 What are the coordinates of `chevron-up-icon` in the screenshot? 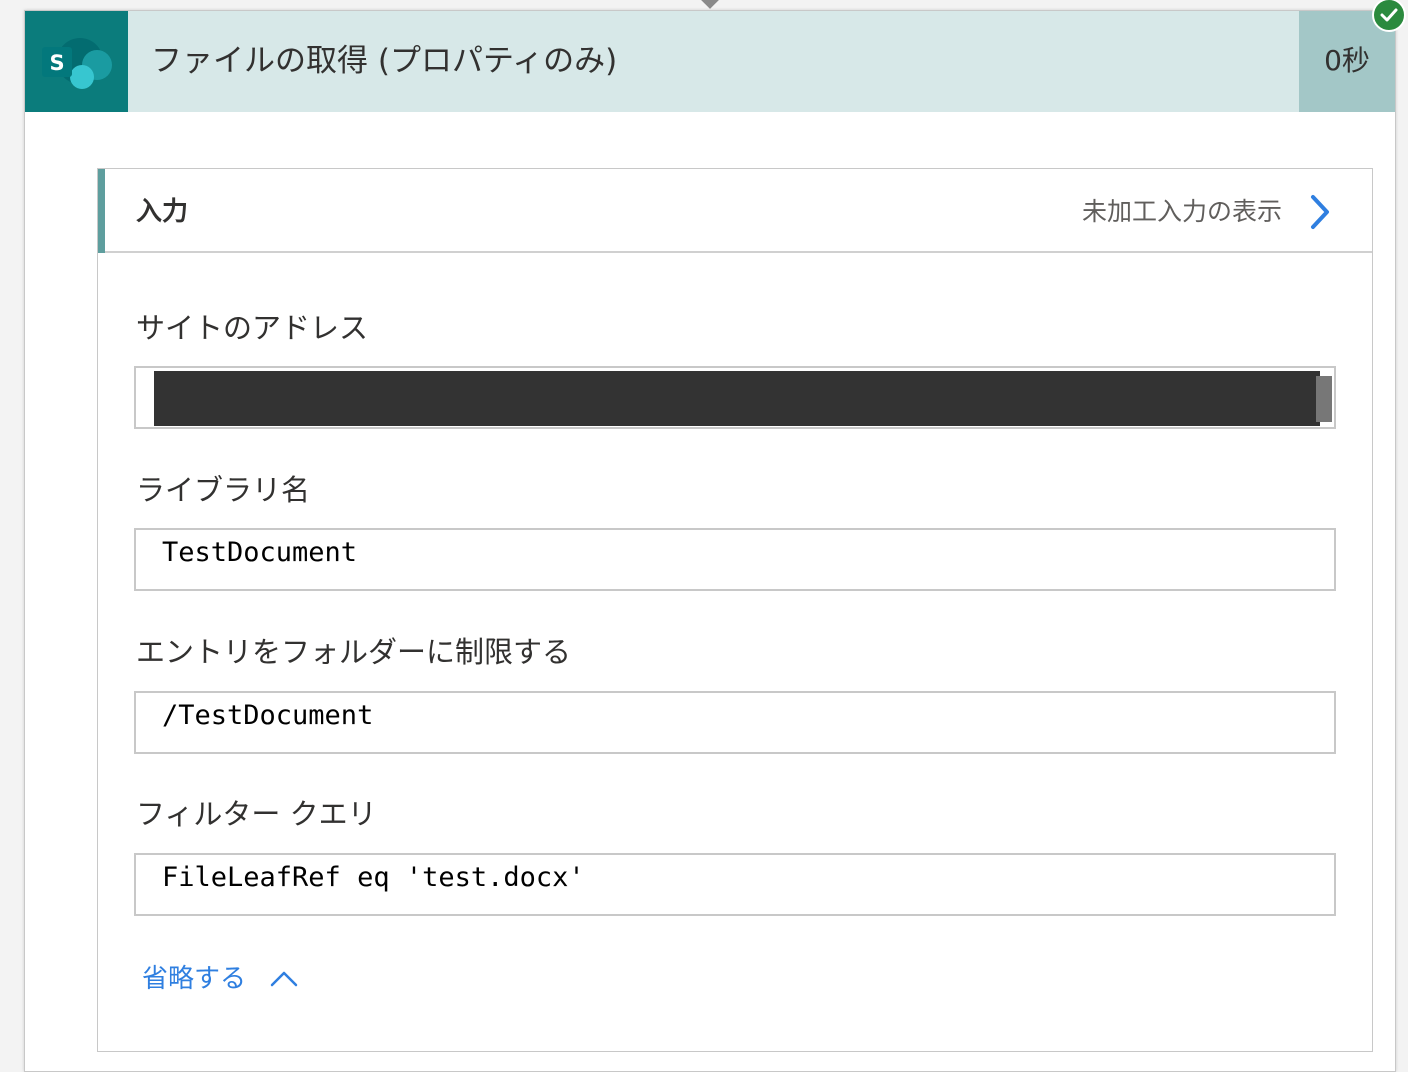 It's located at (284, 979).